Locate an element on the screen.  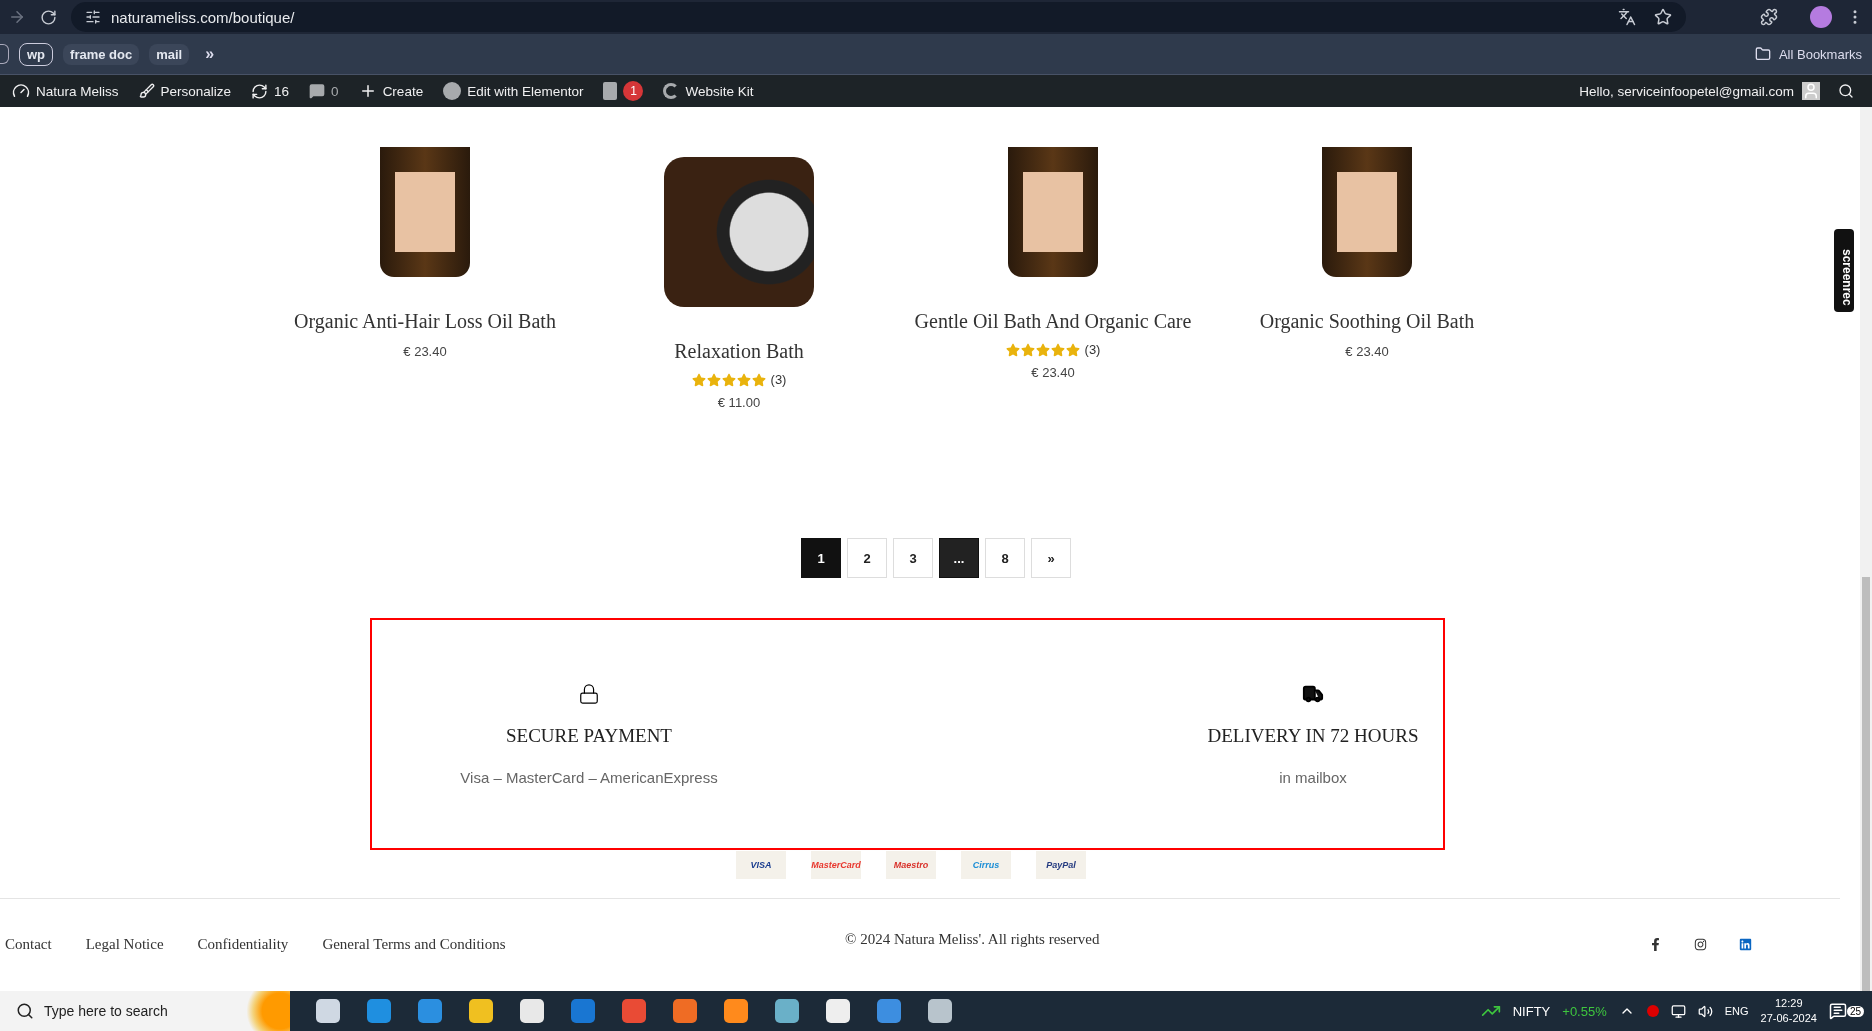
profile-avatar is located at coordinates (1821, 17).